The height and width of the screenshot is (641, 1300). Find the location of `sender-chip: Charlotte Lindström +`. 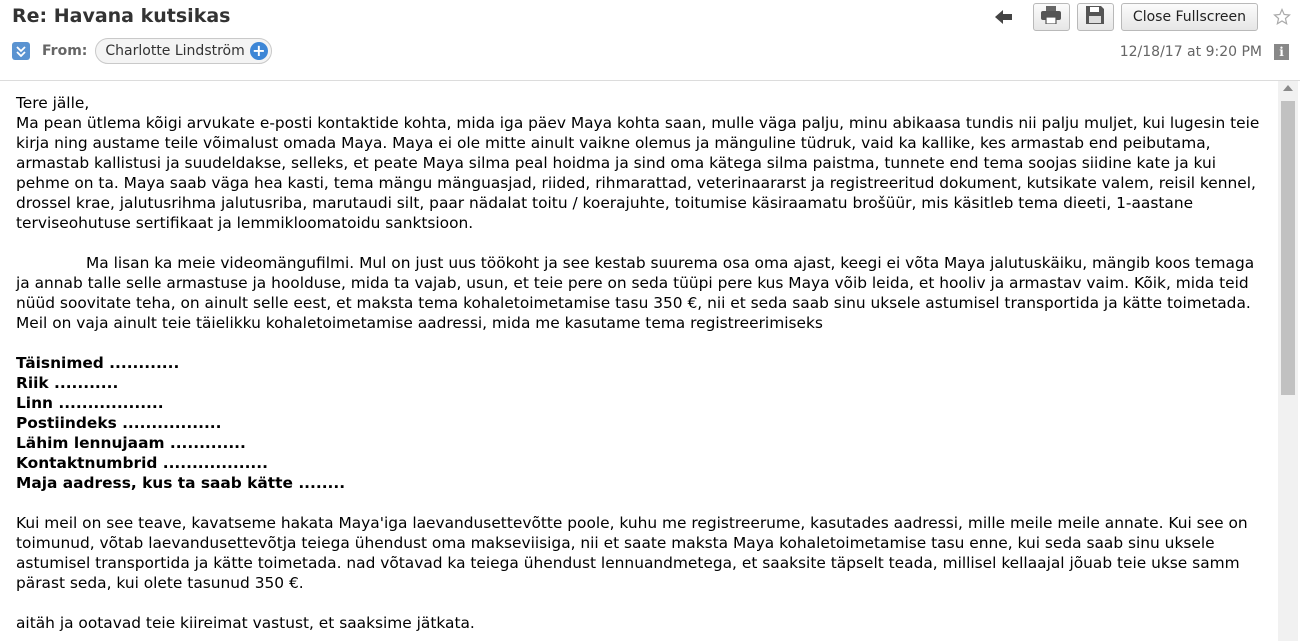

sender-chip: Charlotte Lindström + is located at coordinates (183, 51).